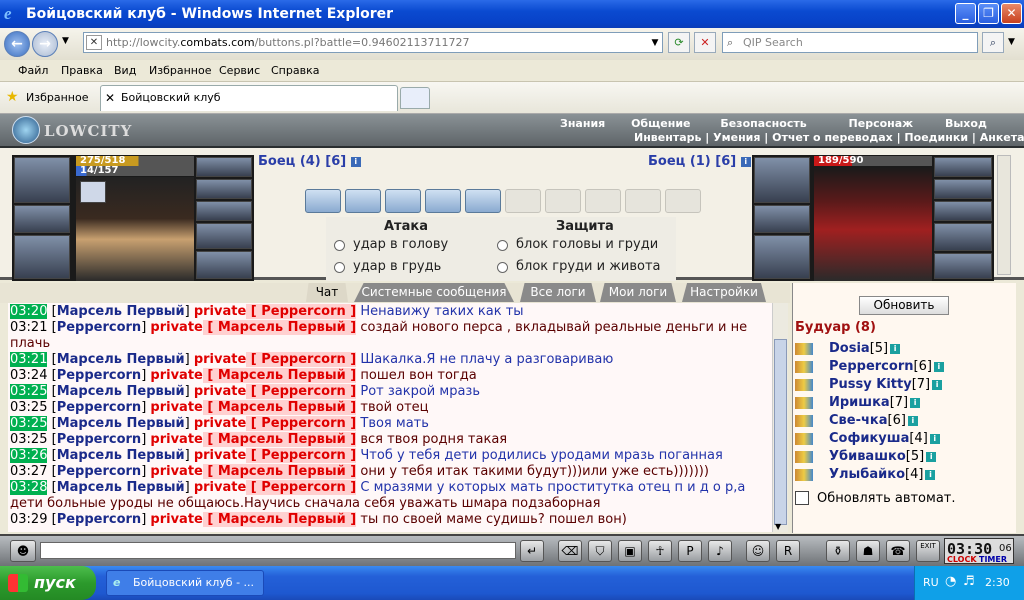 The width and height of the screenshot is (1024, 600). I want to click on start-button: пуск, so click(48, 583).